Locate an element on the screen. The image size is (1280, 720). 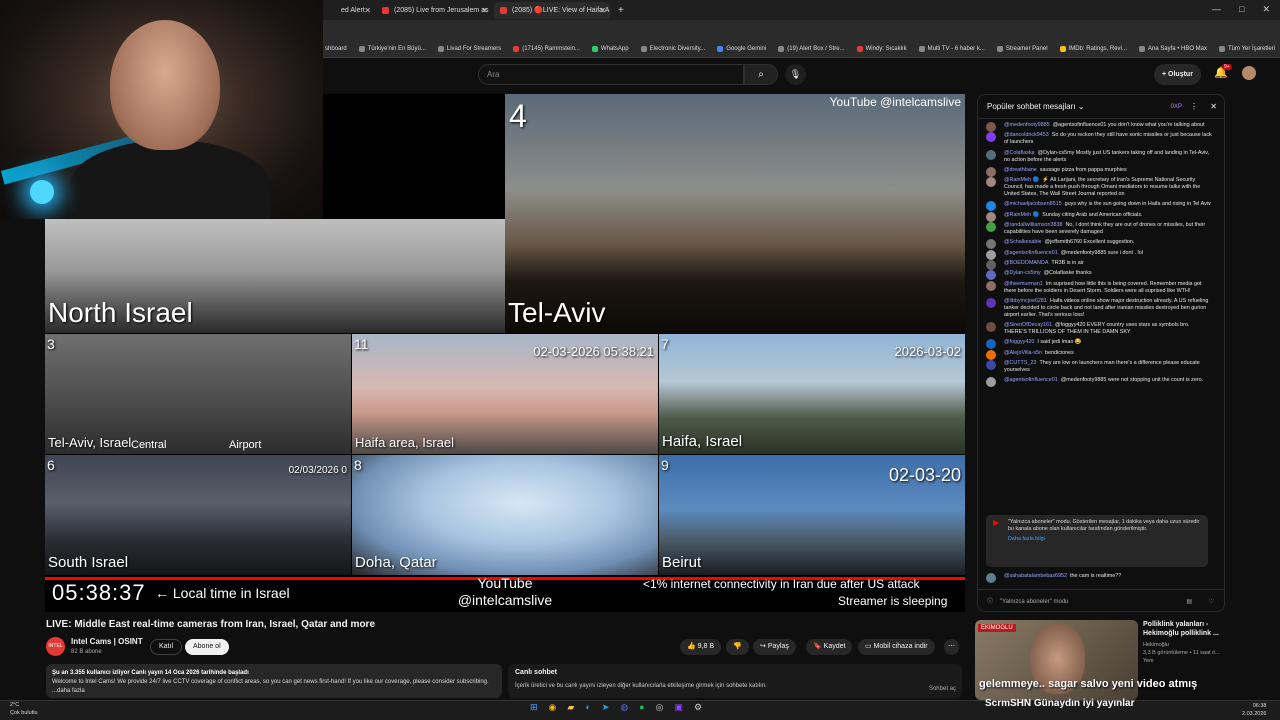
search-button: ⌕ is located at coordinates (761, 74).